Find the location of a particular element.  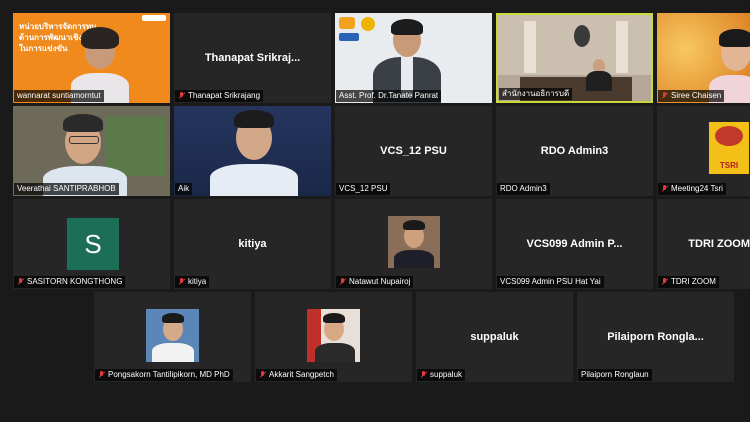

participant-name: suppaluk is located at coordinates (441, 375).